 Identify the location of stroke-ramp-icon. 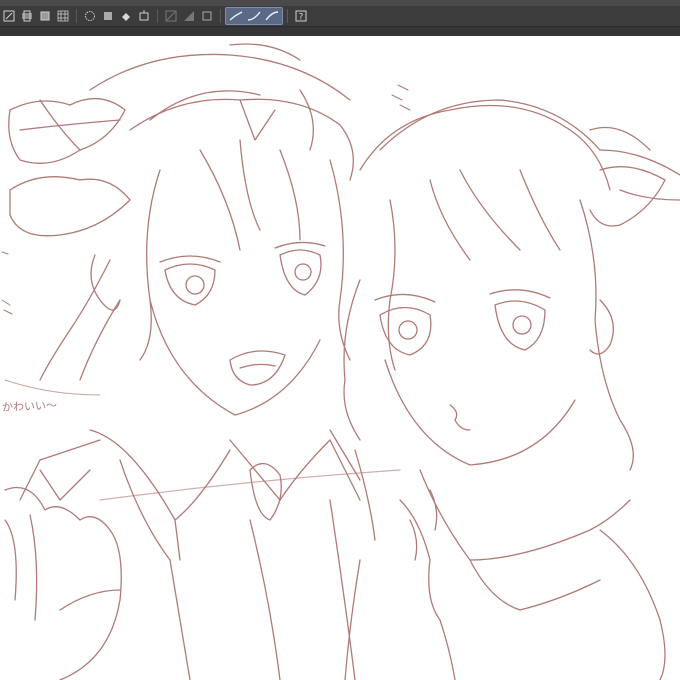
(272, 16).